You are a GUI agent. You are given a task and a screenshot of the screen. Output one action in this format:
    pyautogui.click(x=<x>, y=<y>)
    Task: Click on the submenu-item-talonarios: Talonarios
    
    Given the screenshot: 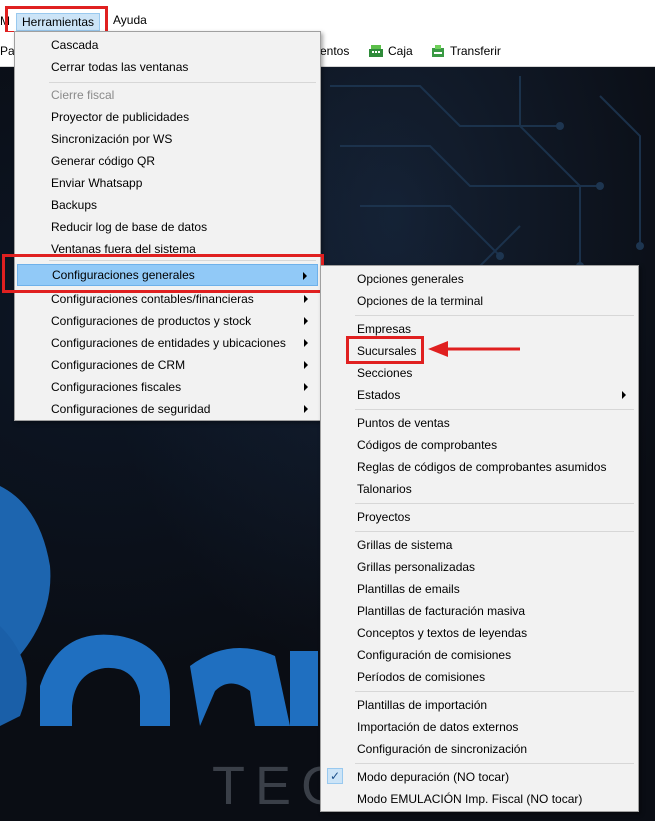 What is the action you would take?
    pyautogui.click(x=479, y=489)
    